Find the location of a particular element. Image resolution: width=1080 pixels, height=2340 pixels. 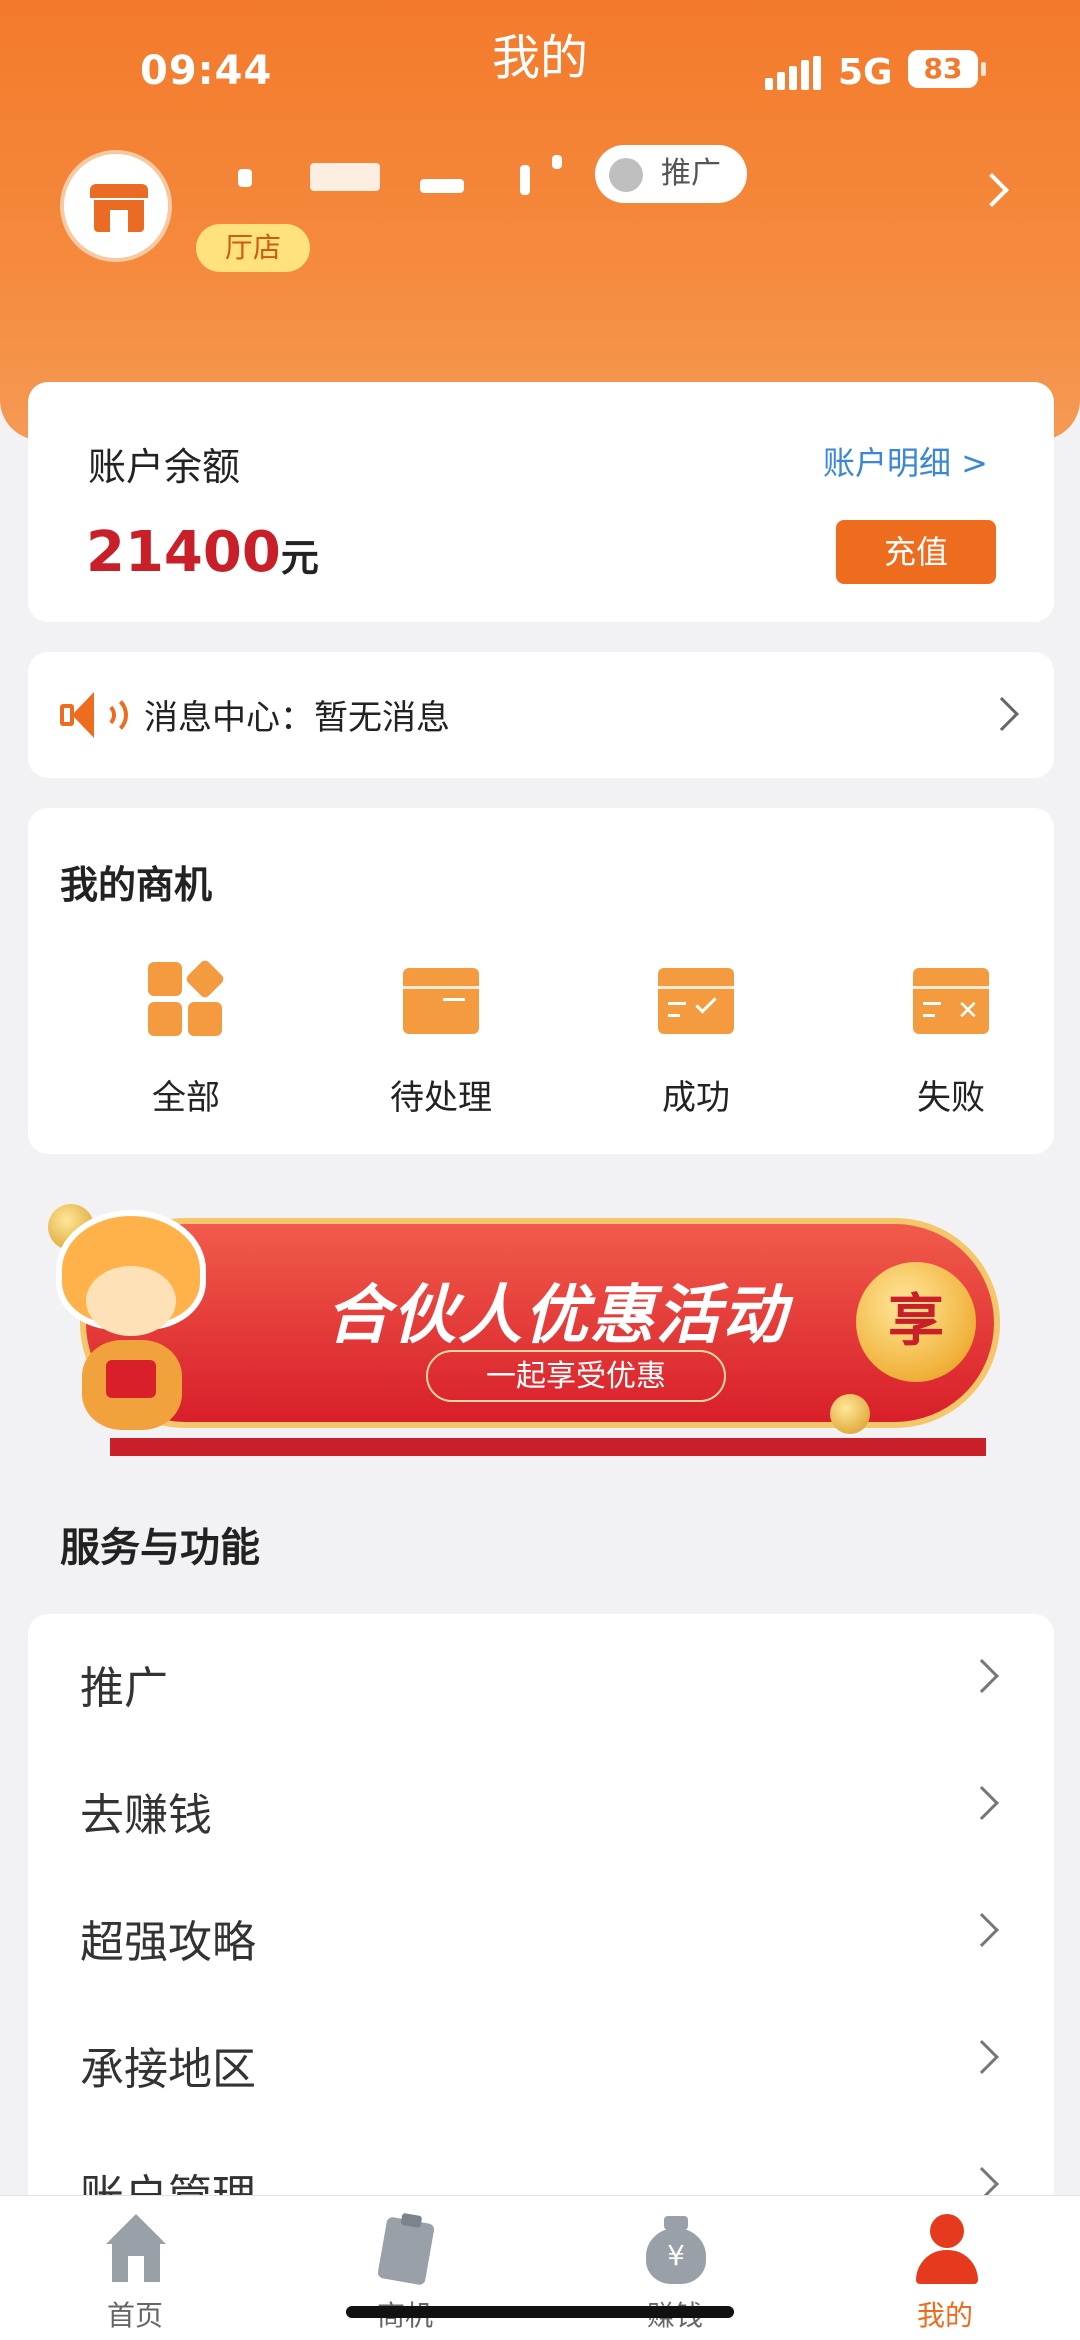

business-item-label: 失败 is located at coordinates (951, 1098).